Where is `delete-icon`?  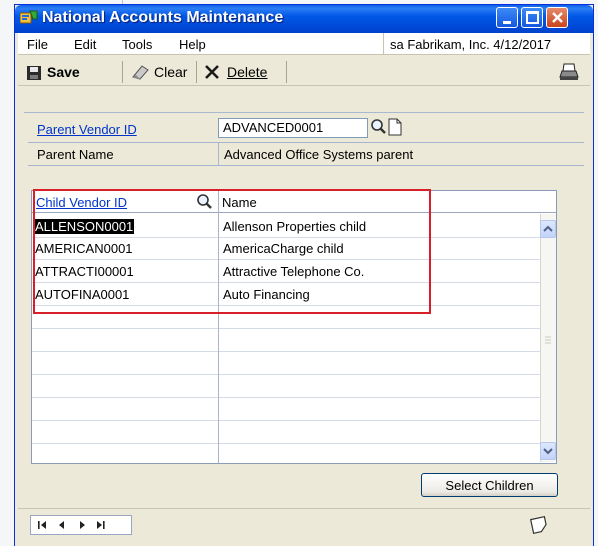 delete-icon is located at coordinates (212, 72).